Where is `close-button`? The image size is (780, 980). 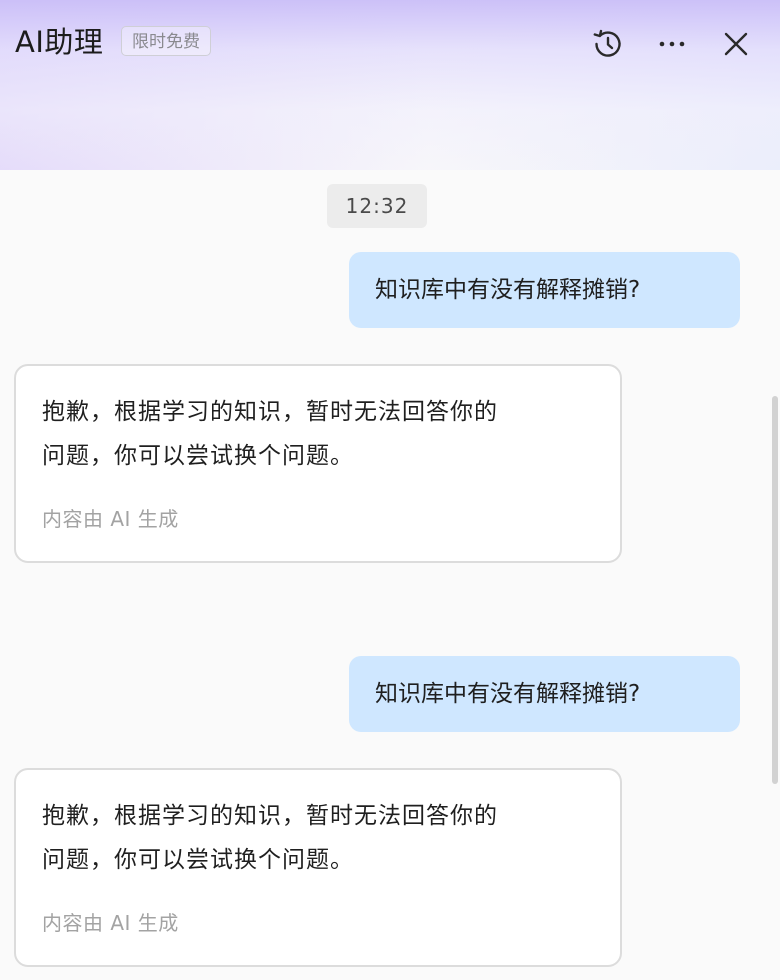 close-button is located at coordinates (736, 44).